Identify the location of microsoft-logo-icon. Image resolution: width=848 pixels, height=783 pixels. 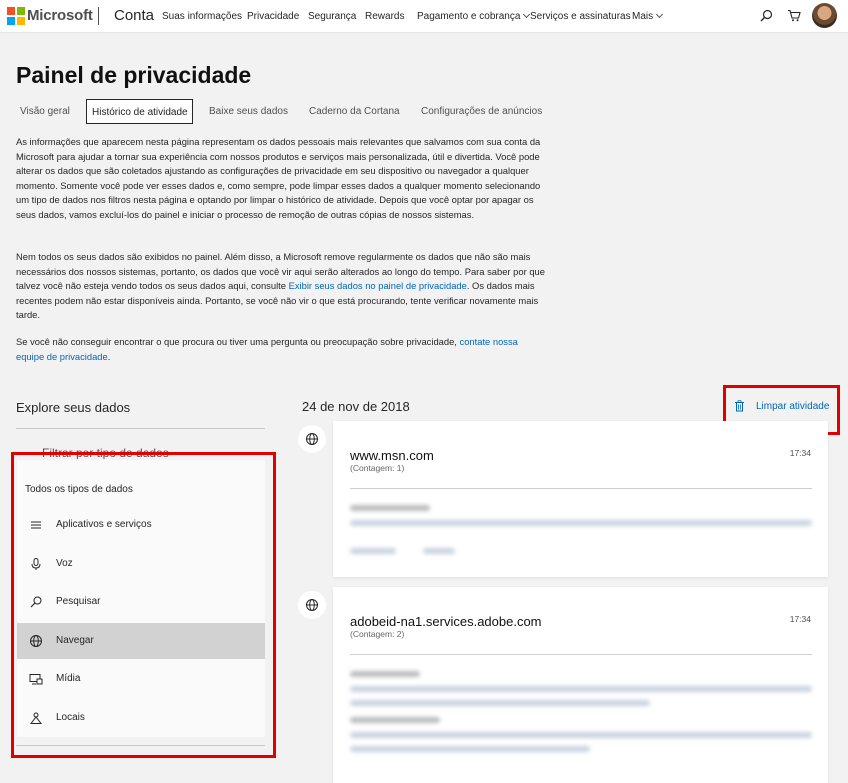
(16, 16).